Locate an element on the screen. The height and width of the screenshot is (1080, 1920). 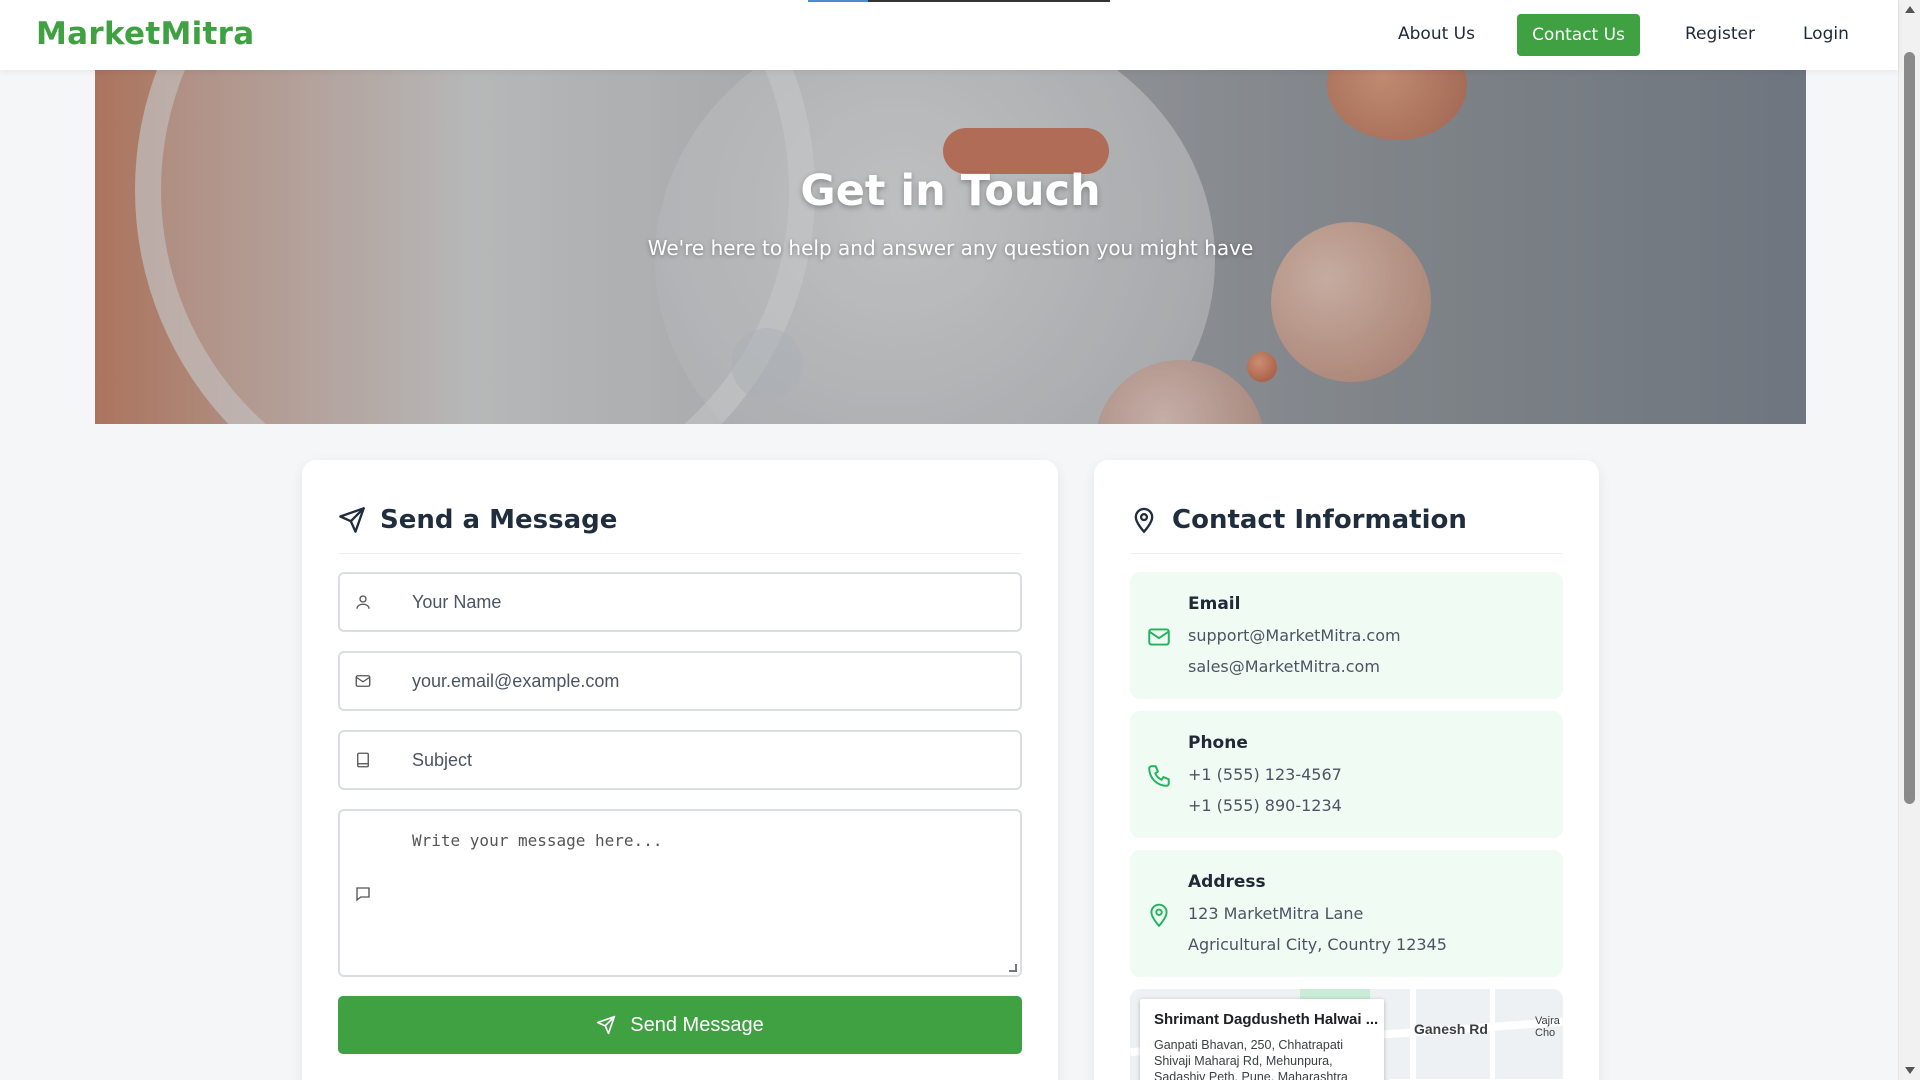
page-scrollbar is located at coordinates (1909, 540).